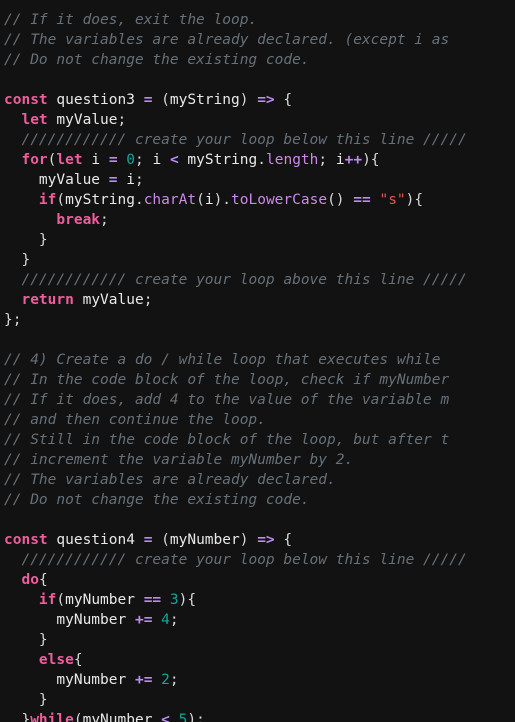  Describe the element at coordinates (259, 680) in the screenshot. I see `code-line: myNumber += 2;` at that location.